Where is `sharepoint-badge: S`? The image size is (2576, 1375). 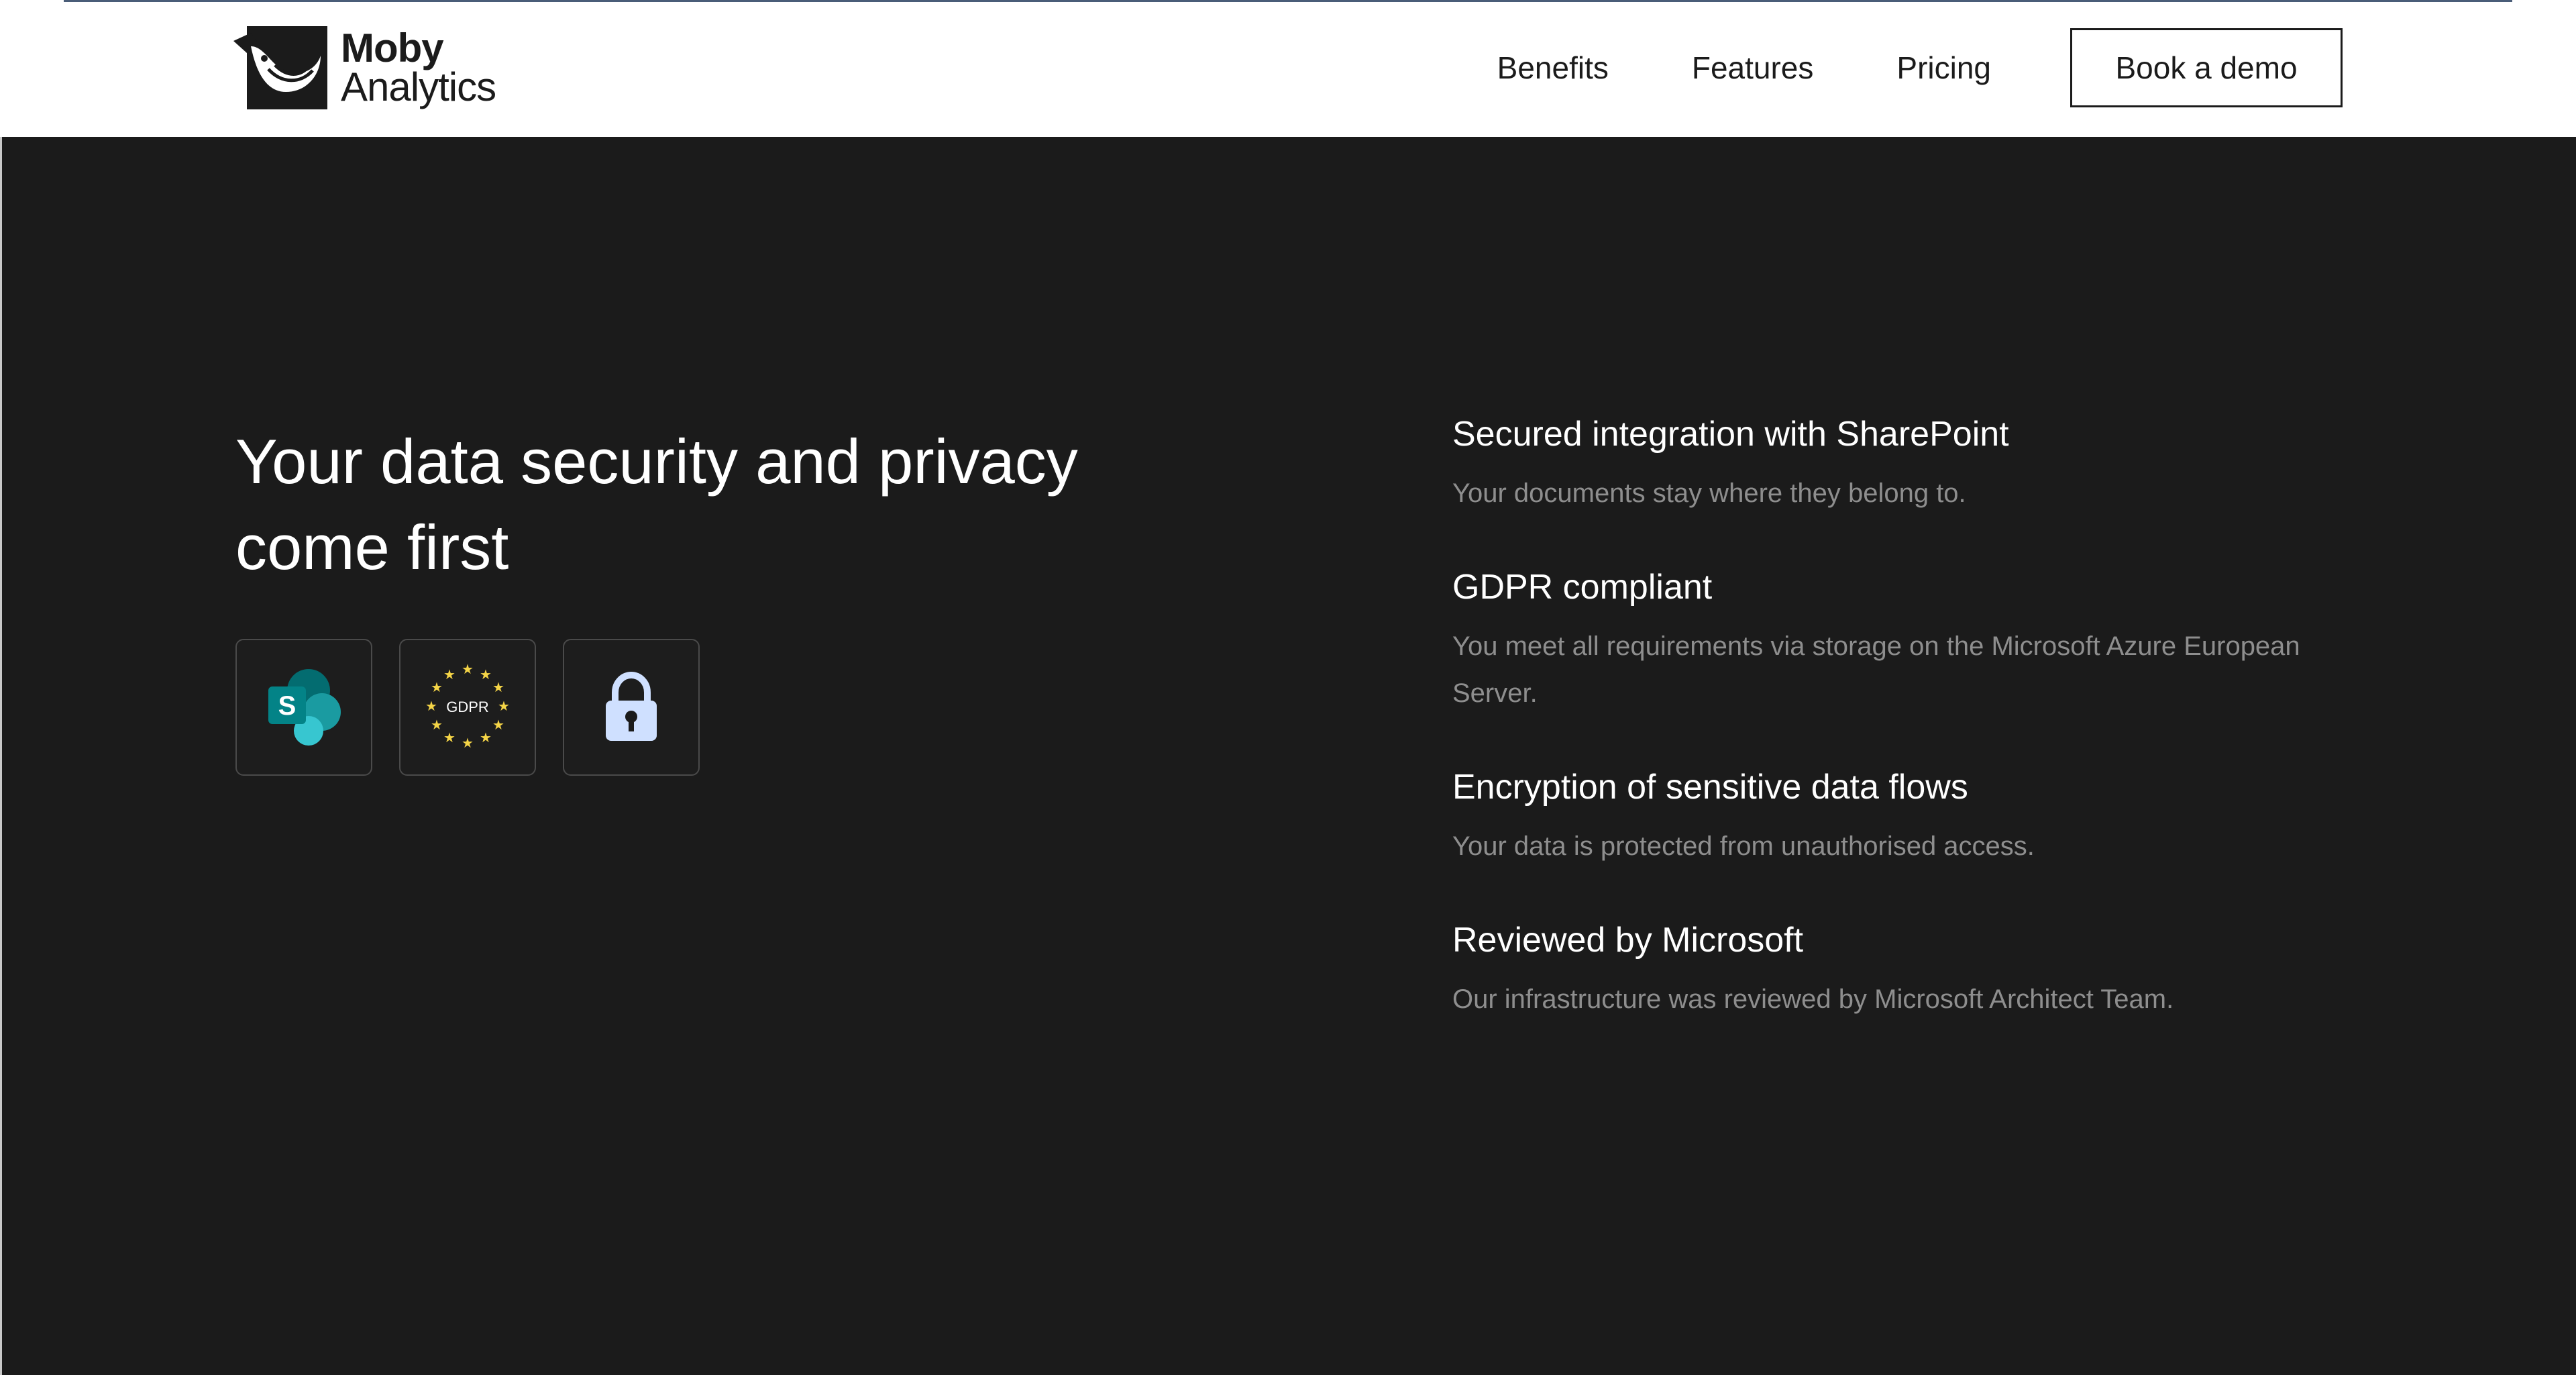
sharepoint-badge: S is located at coordinates (303, 708).